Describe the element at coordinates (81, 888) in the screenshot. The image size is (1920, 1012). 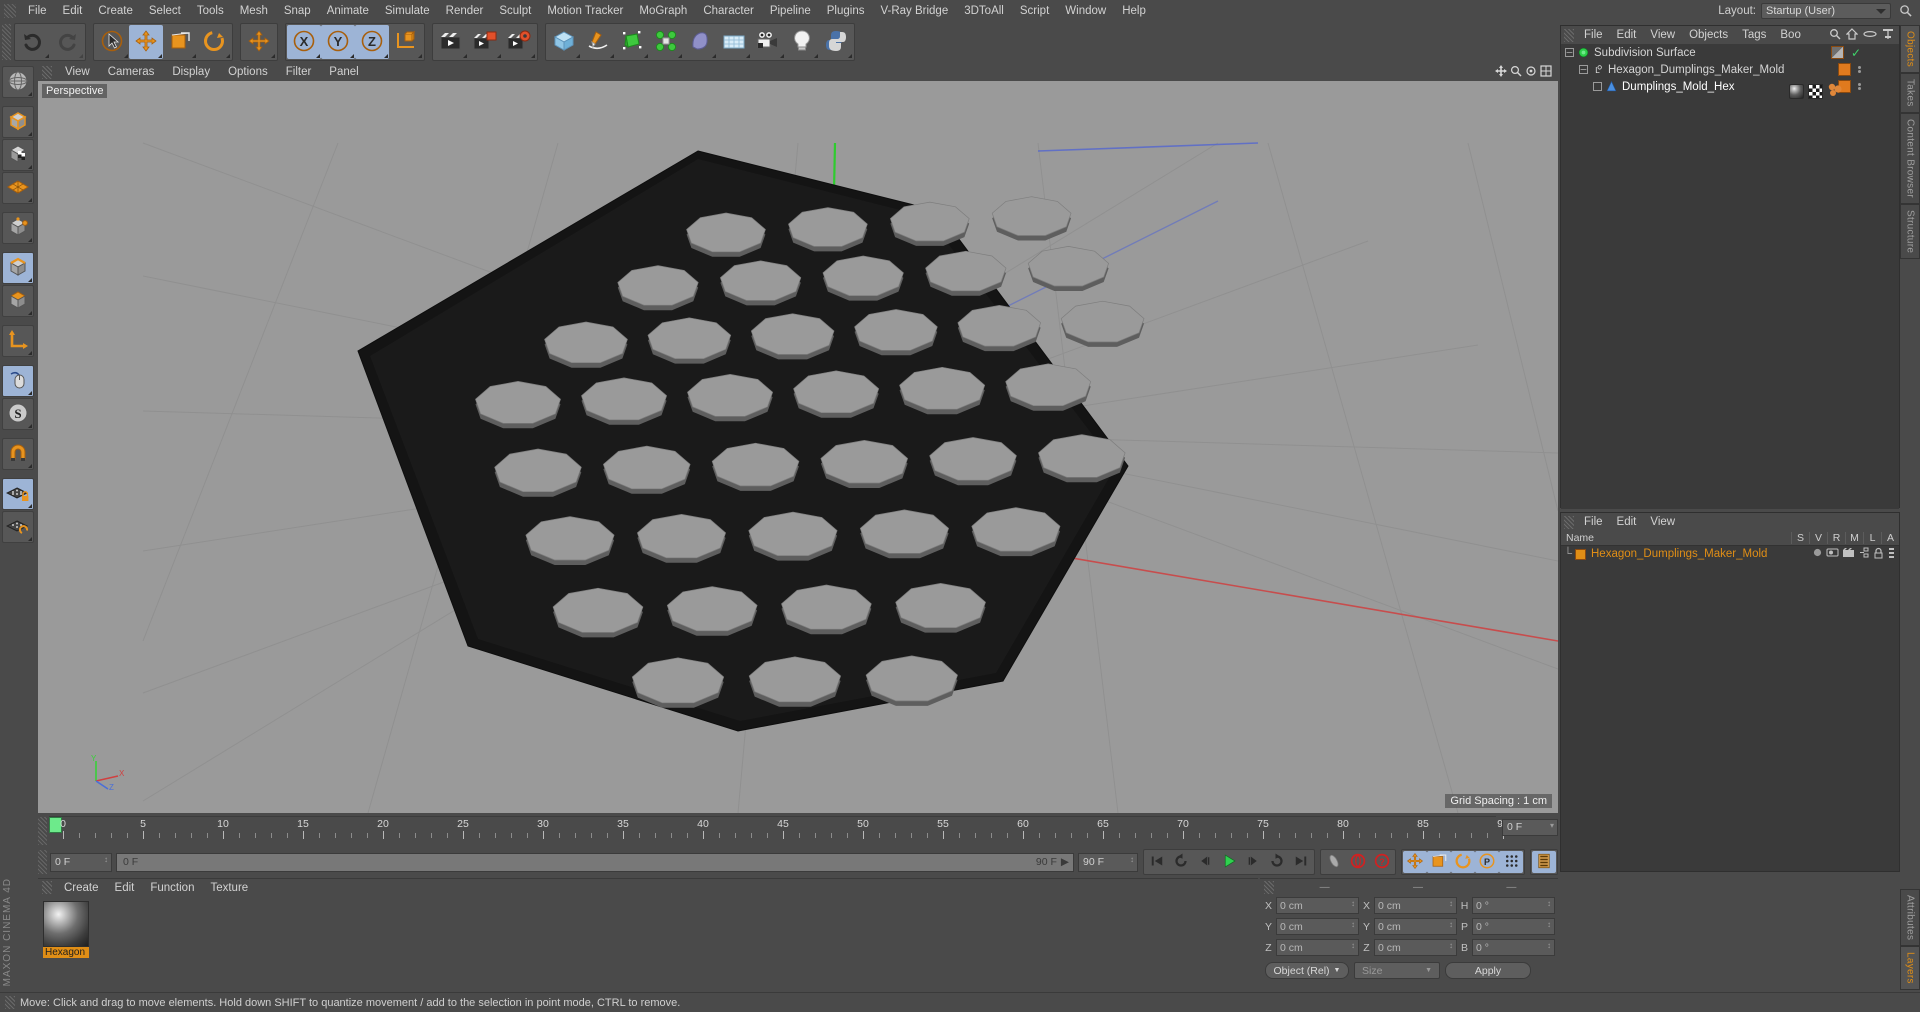
I see `material-menu-create: Create` at that location.